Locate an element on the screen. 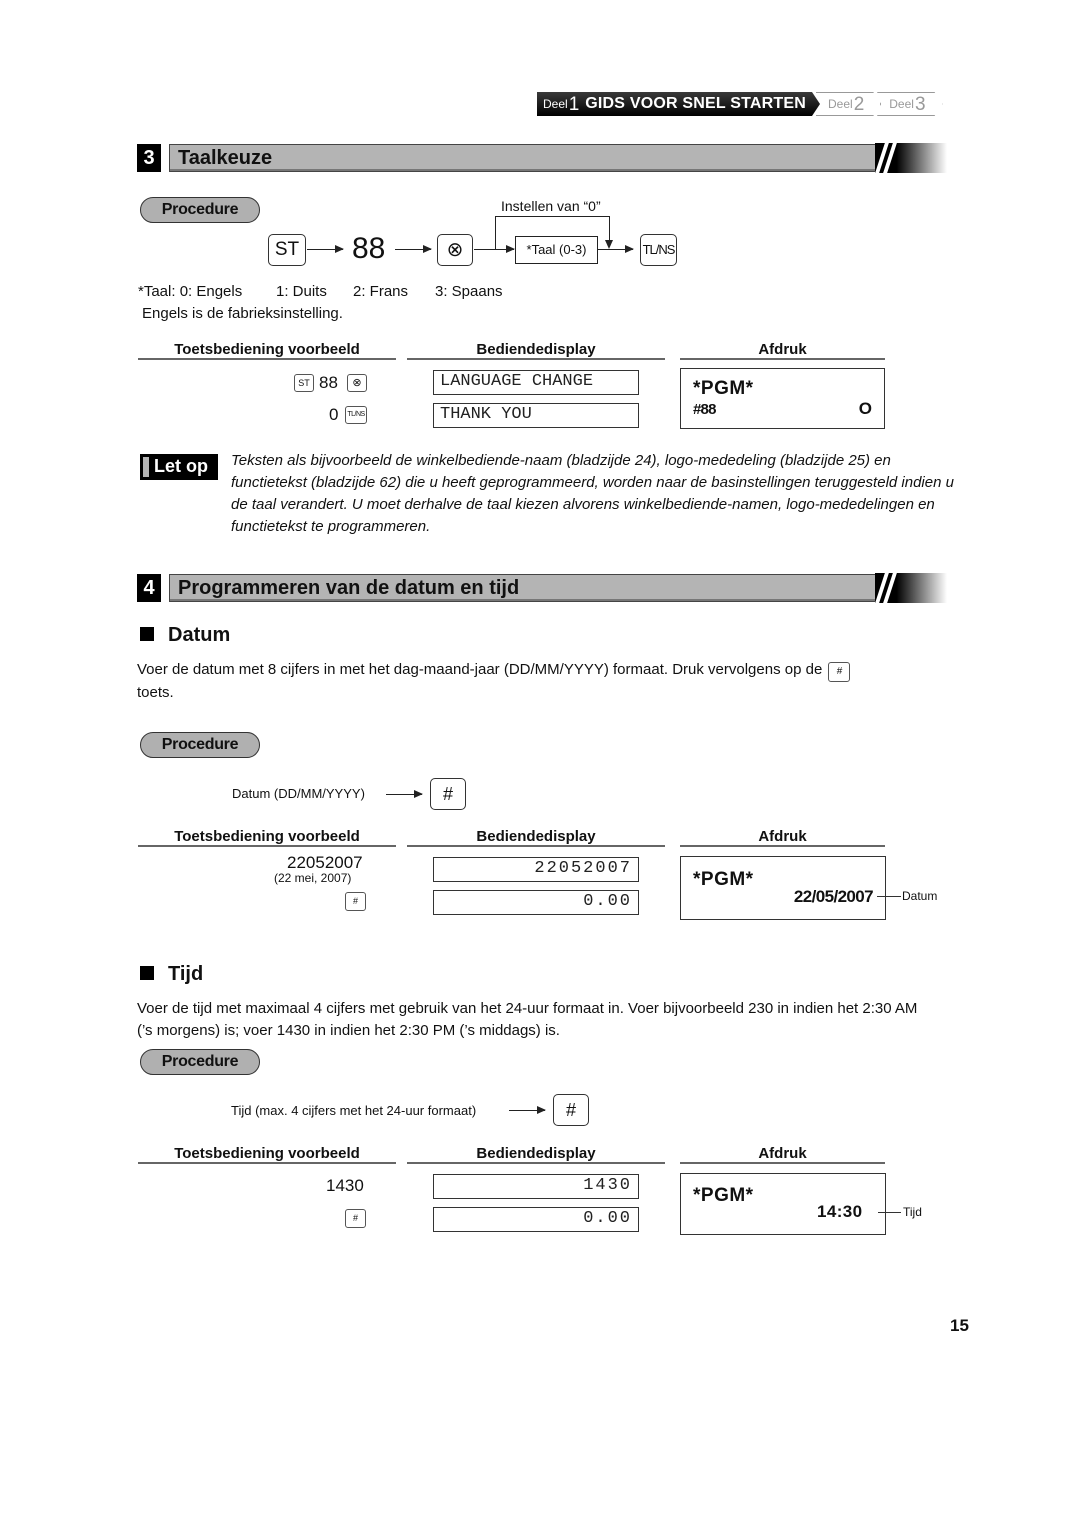  section-header-datum-tijd: 4 Programmeren van de datum en tijd is located at coordinates (542, 588).